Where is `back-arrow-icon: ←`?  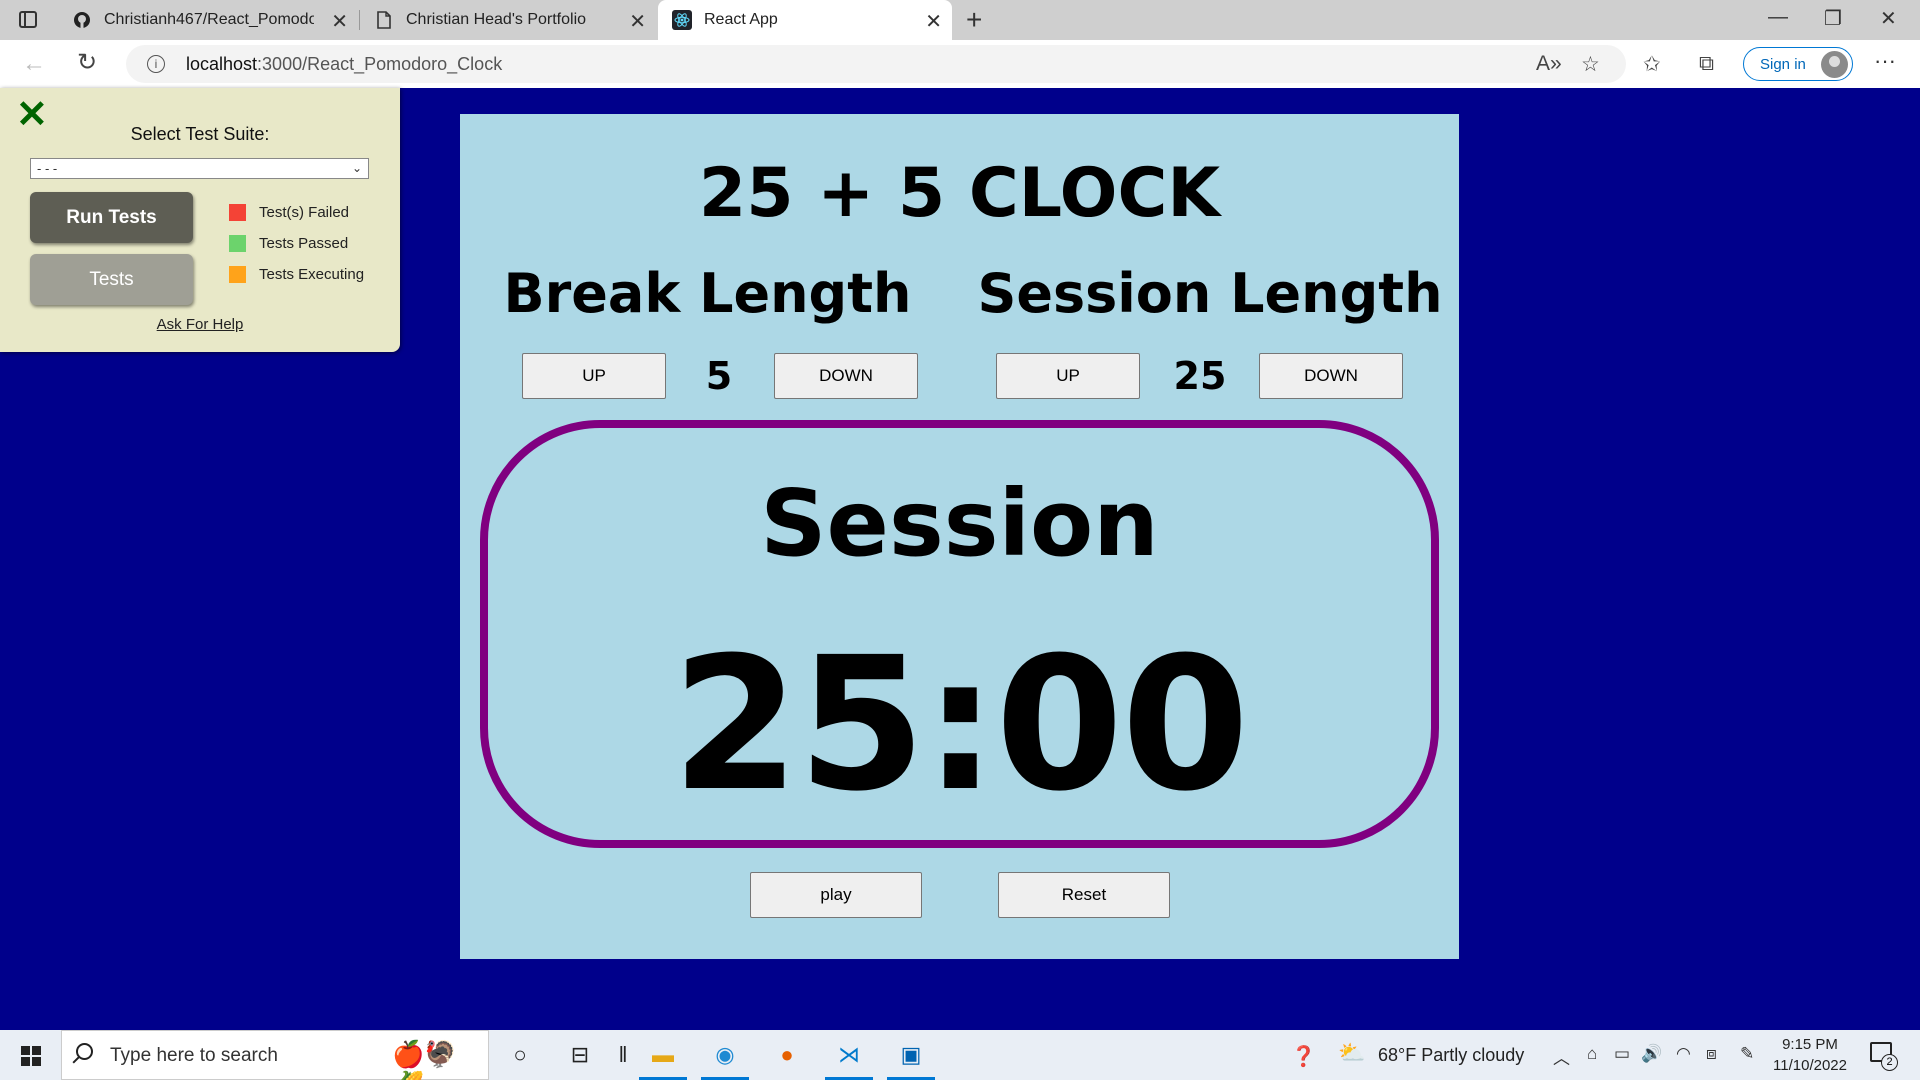
back-arrow-icon: ← is located at coordinates (34, 64).